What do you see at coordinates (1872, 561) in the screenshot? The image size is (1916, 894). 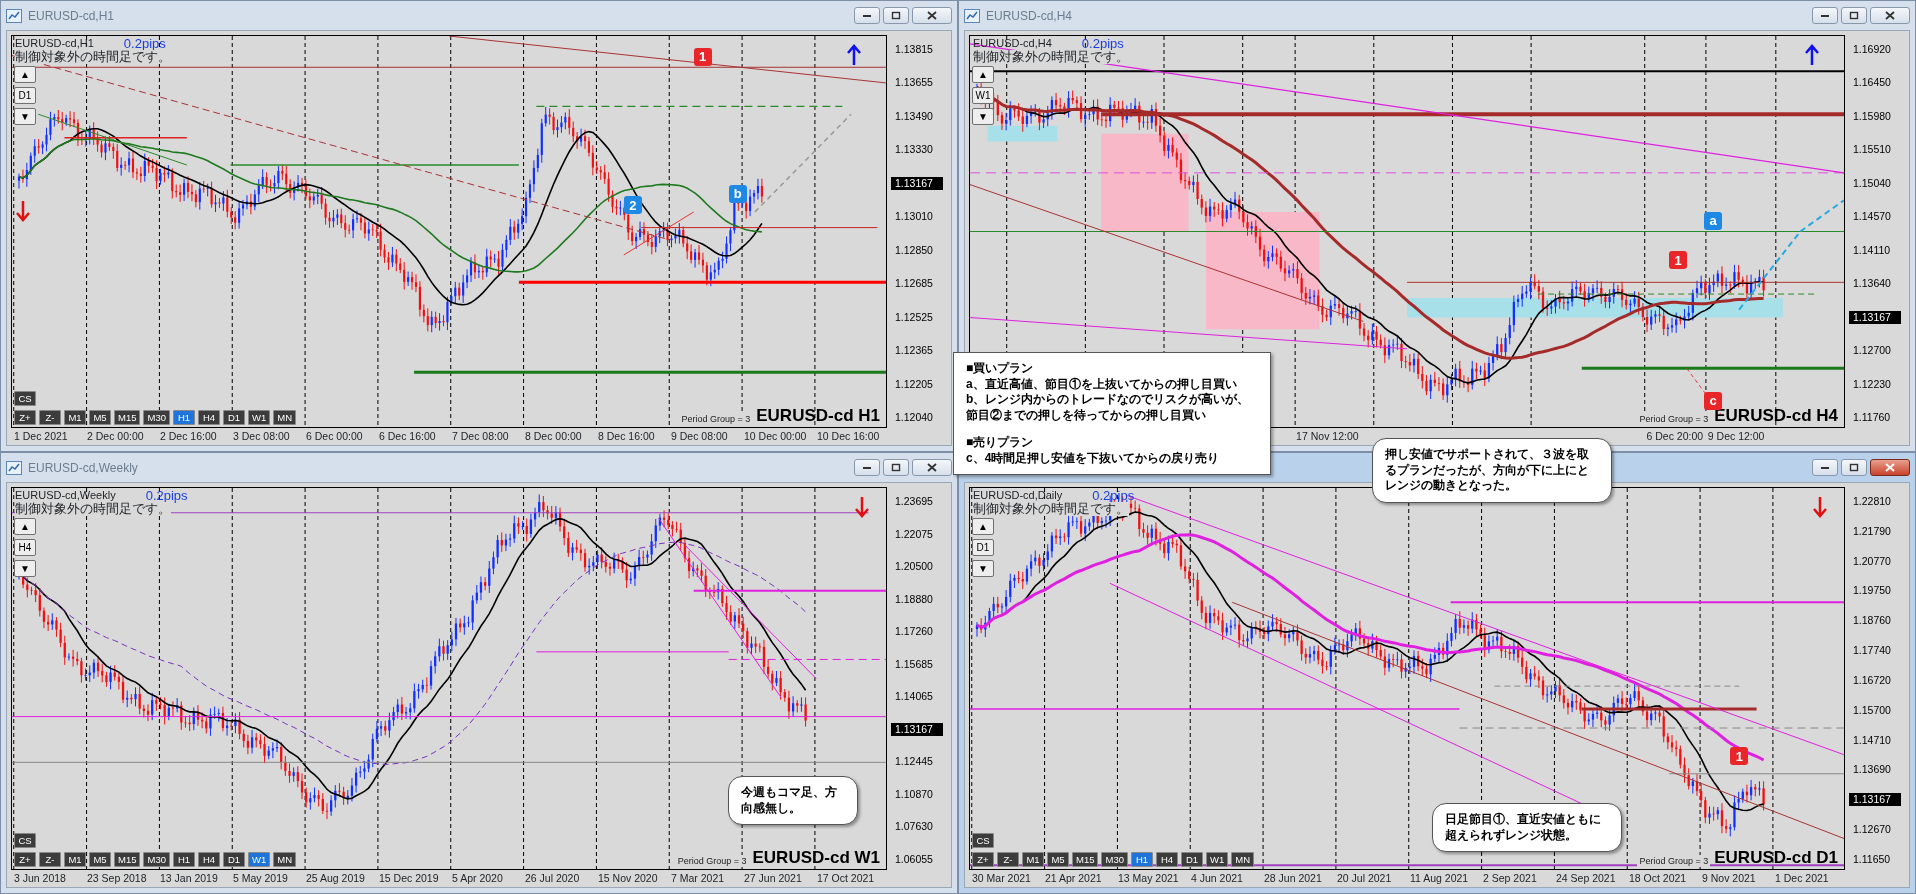 I see `price-label: 1.20770` at bounding box center [1872, 561].